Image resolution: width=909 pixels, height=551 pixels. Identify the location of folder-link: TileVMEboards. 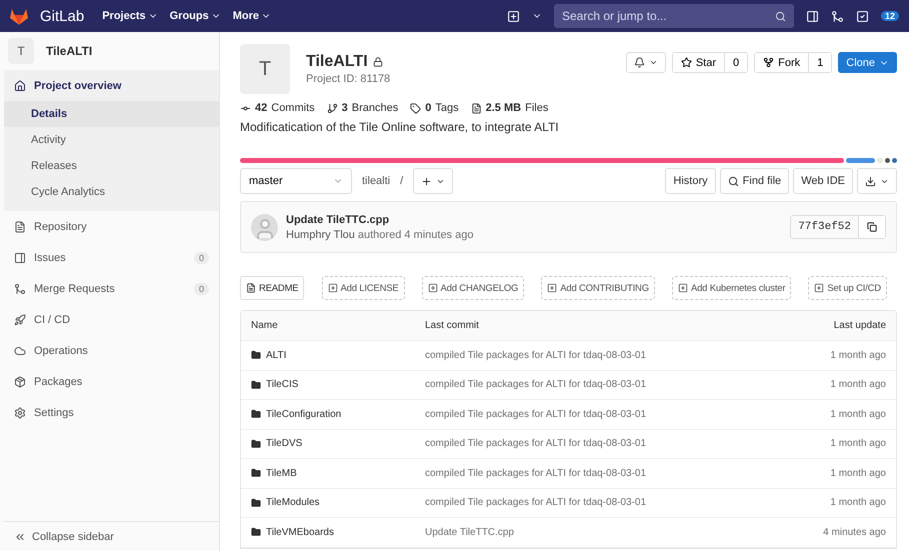
(338, 532).